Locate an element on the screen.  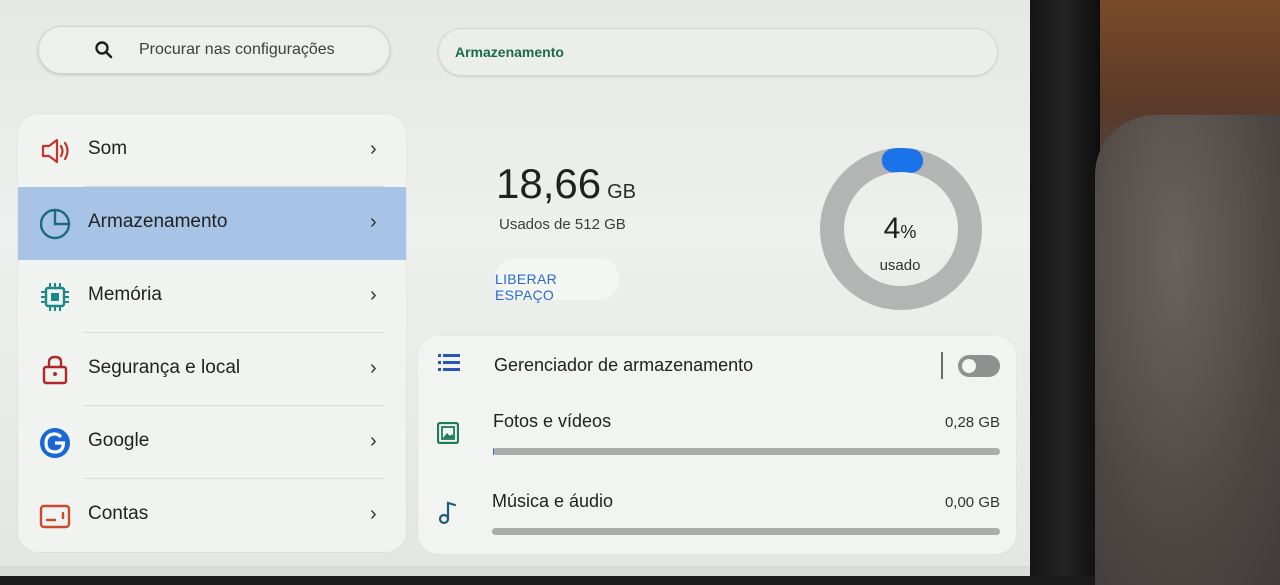
device-bezel is located at coordinates (1065, 288).